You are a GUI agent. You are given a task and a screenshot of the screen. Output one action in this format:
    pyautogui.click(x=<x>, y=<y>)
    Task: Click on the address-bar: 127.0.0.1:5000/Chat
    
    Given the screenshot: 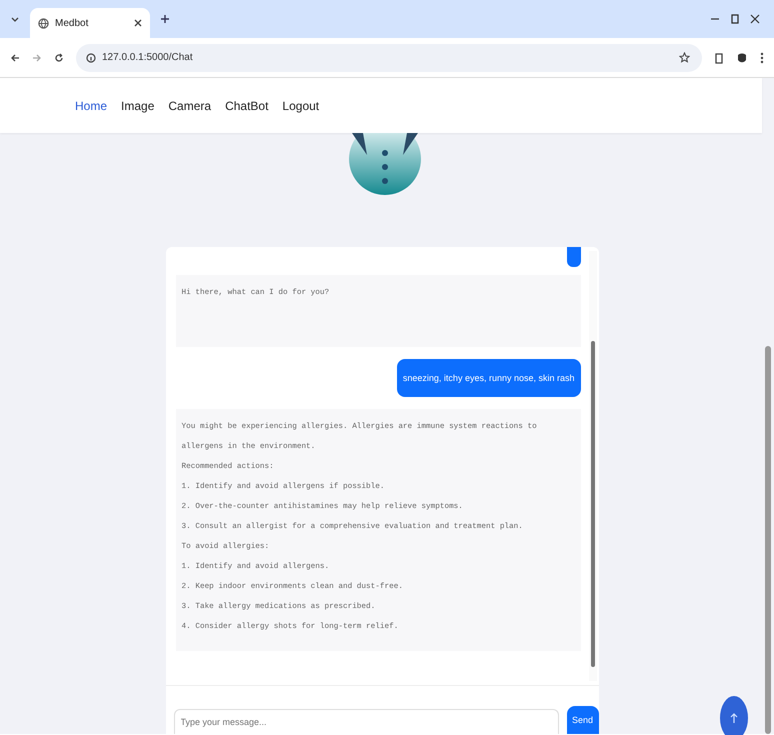 What is the action you would take?
    pyautogui.click(x=389, y=58)
    